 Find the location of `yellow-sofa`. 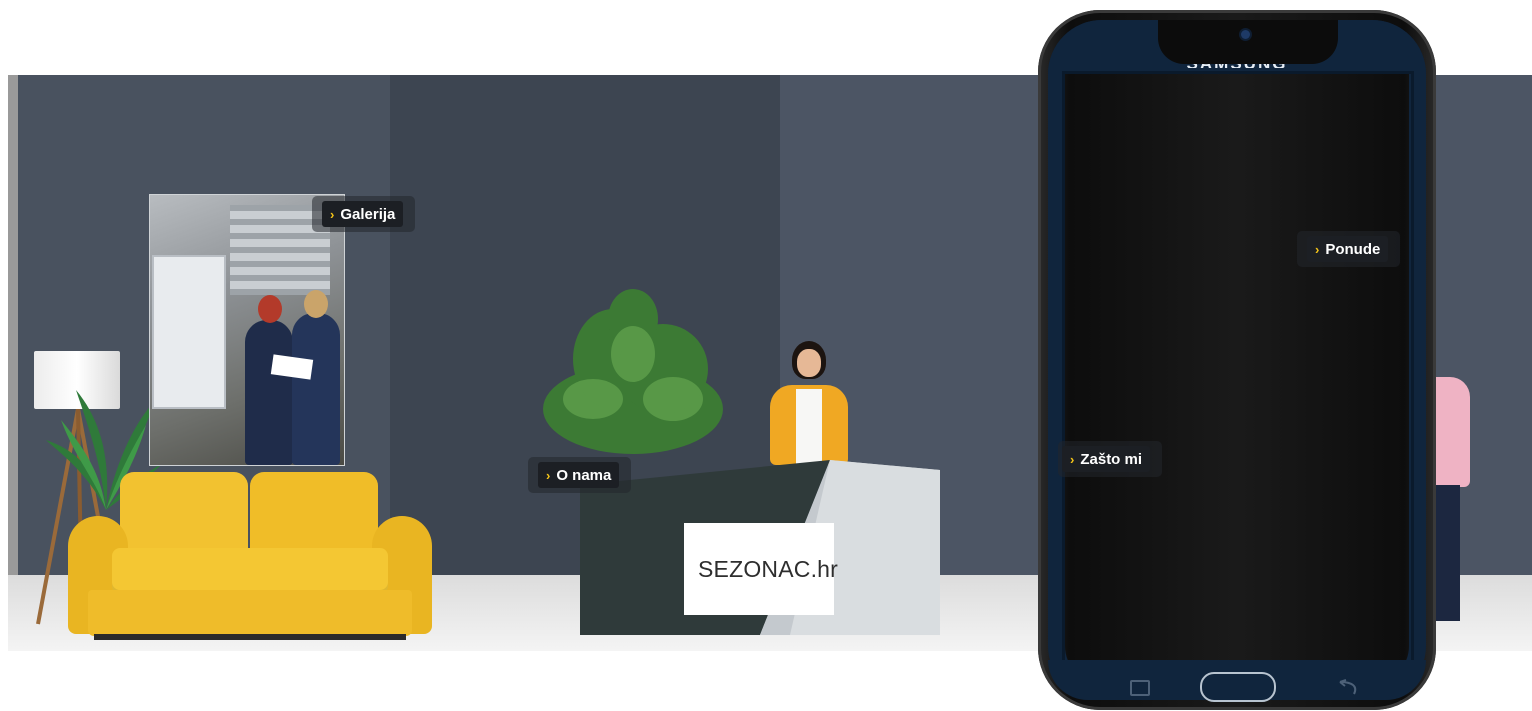

yellow-sofa is located at coordinates (250, 556).